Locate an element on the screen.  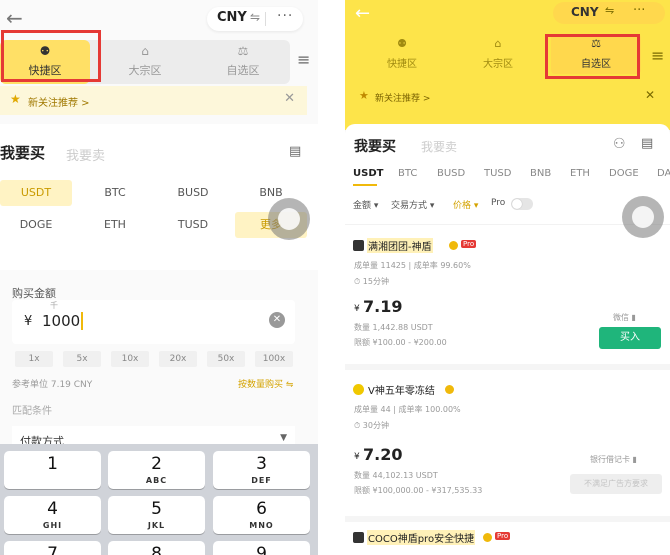
clear-icon: ✕ is located at coordinates (277, 320).